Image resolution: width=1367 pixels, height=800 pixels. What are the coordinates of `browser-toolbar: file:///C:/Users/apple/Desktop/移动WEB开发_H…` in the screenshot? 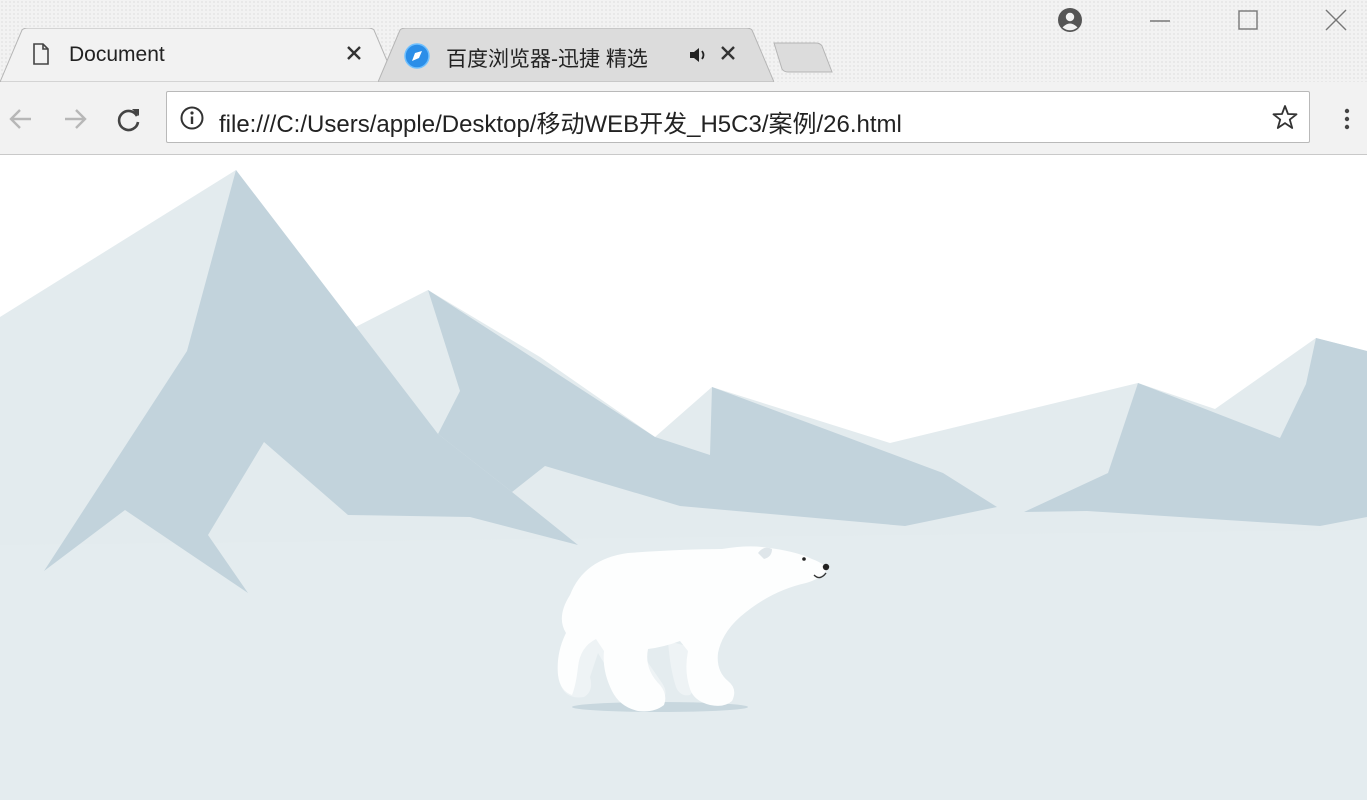 It's located at (683, 118).